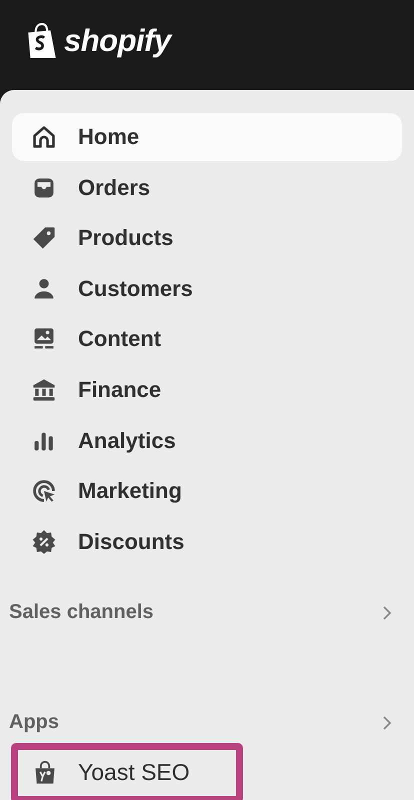 The image size is (414, 800). What do you see at coordinates (207, 390) in the screenshot?
I see `nav-item: Finance` at bounding box center [207, 390].